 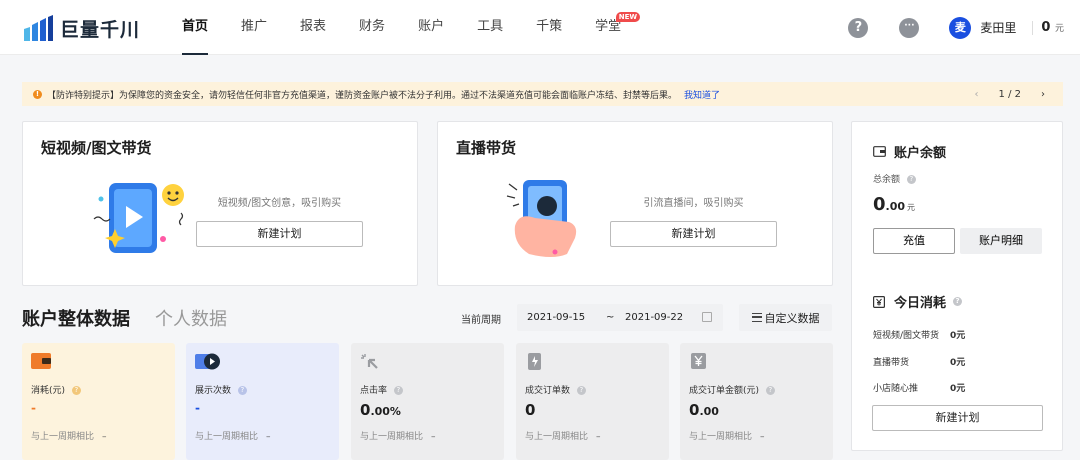 What do you see at coordinates (592, 401) in the screenshot?
I see `metric-card-orders: 成交订单数 ? 0 与上一周期相比 –` at bounding box center [592, 401].